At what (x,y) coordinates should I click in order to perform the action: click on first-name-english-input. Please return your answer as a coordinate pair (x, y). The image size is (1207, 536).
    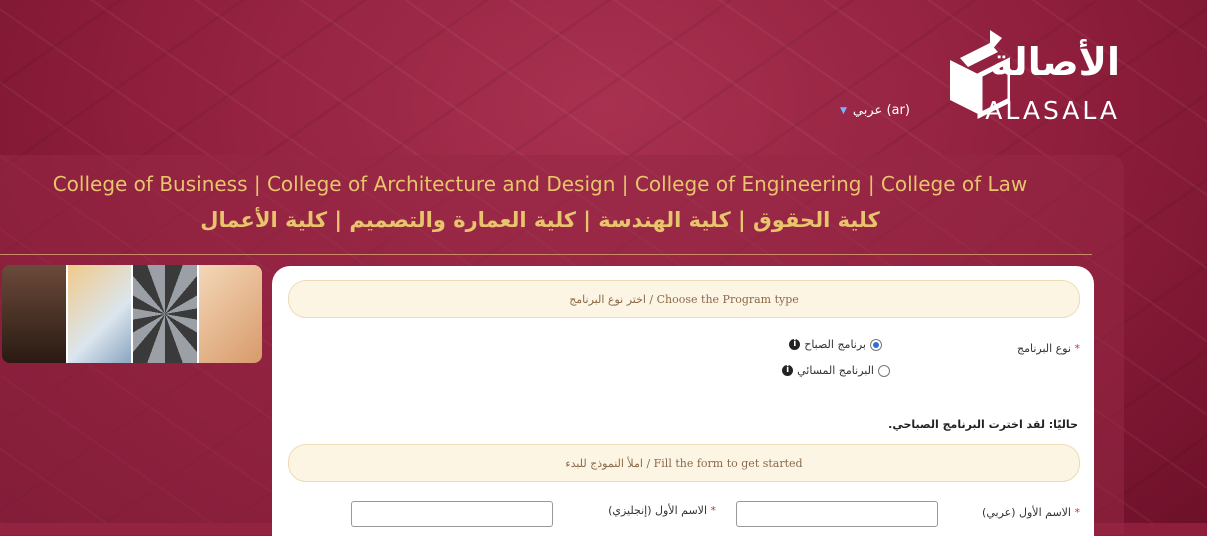
    Looking at the image, I should click on (452, 514).